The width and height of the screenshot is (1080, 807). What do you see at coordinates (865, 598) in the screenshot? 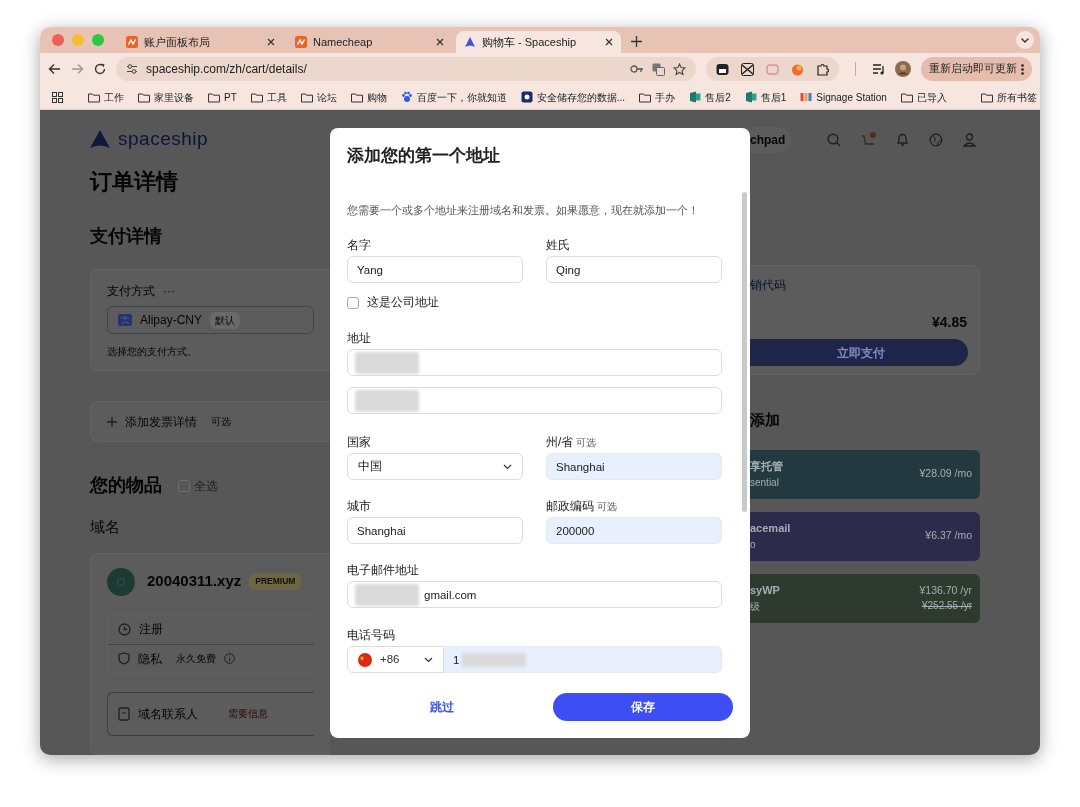
I see `addon-card: syWP 级 ¥136.70 /yr ¥252.55 /yr` at bounding box center [865, 598].